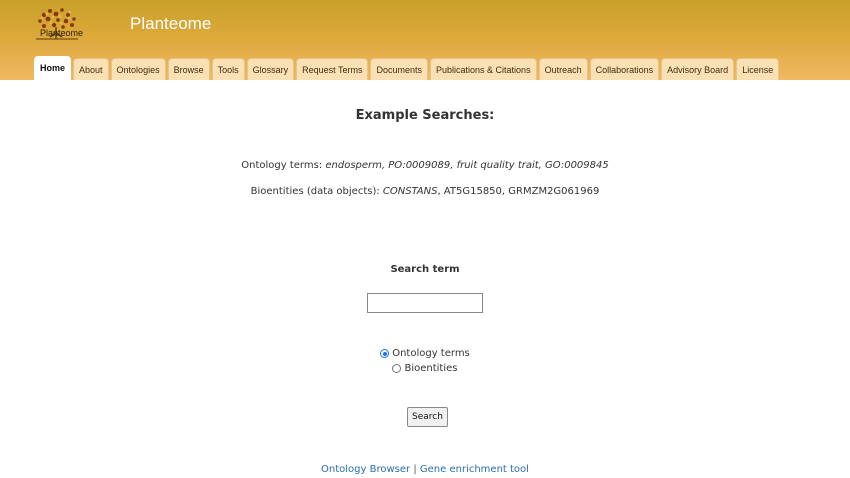  Describe the element at coordinates (385, 353) in the screenshot. I see `radio-ontology-terms` at that location.